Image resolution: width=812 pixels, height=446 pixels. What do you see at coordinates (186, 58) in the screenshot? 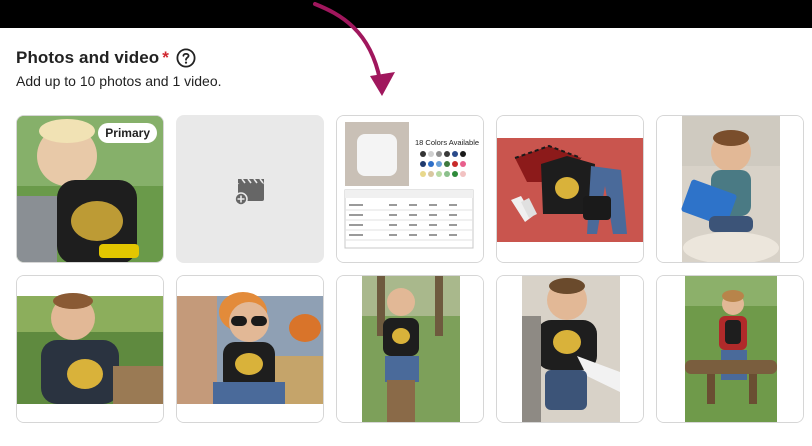
I see `question-circle-icon` at bounding box center [186, 58].